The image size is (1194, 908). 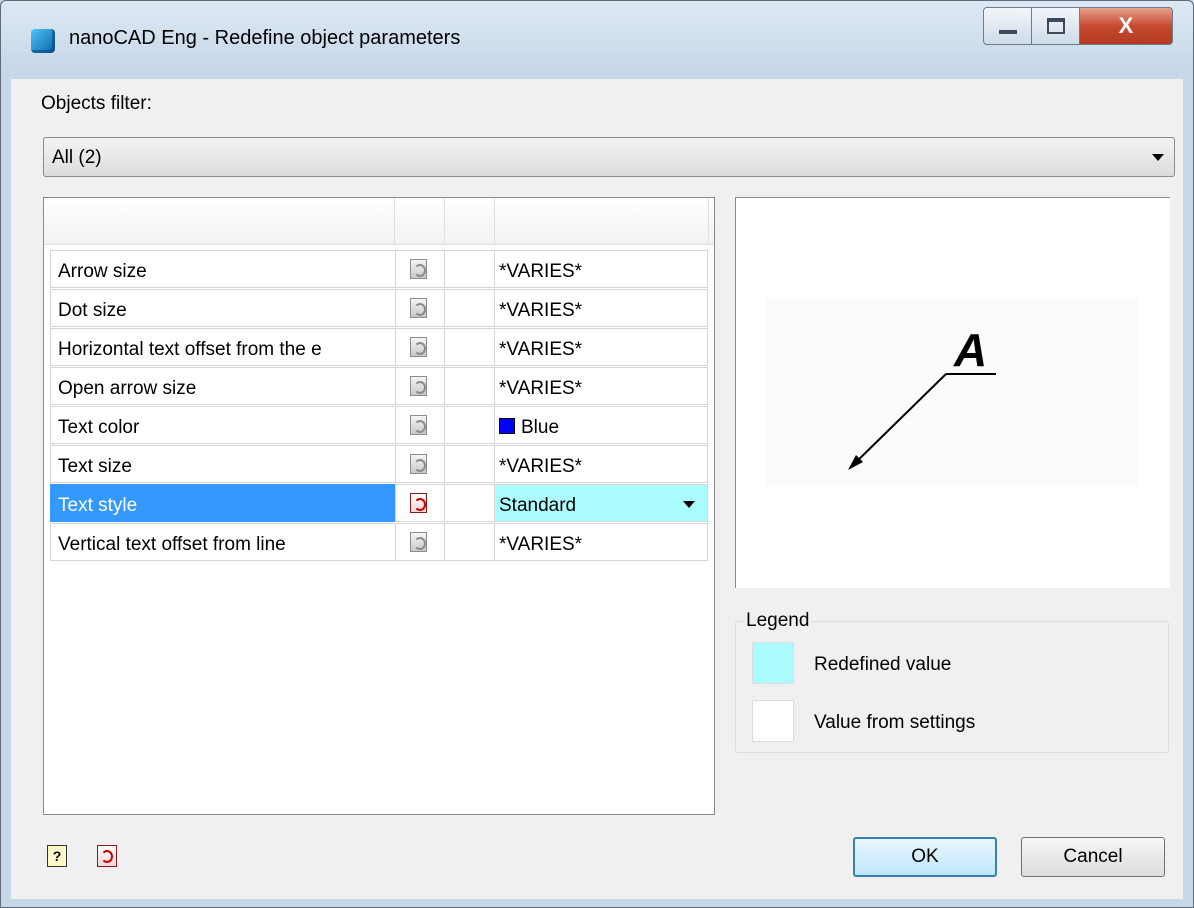 I want to click on leader-preview-drawing: A, so click(x=952, y=392).